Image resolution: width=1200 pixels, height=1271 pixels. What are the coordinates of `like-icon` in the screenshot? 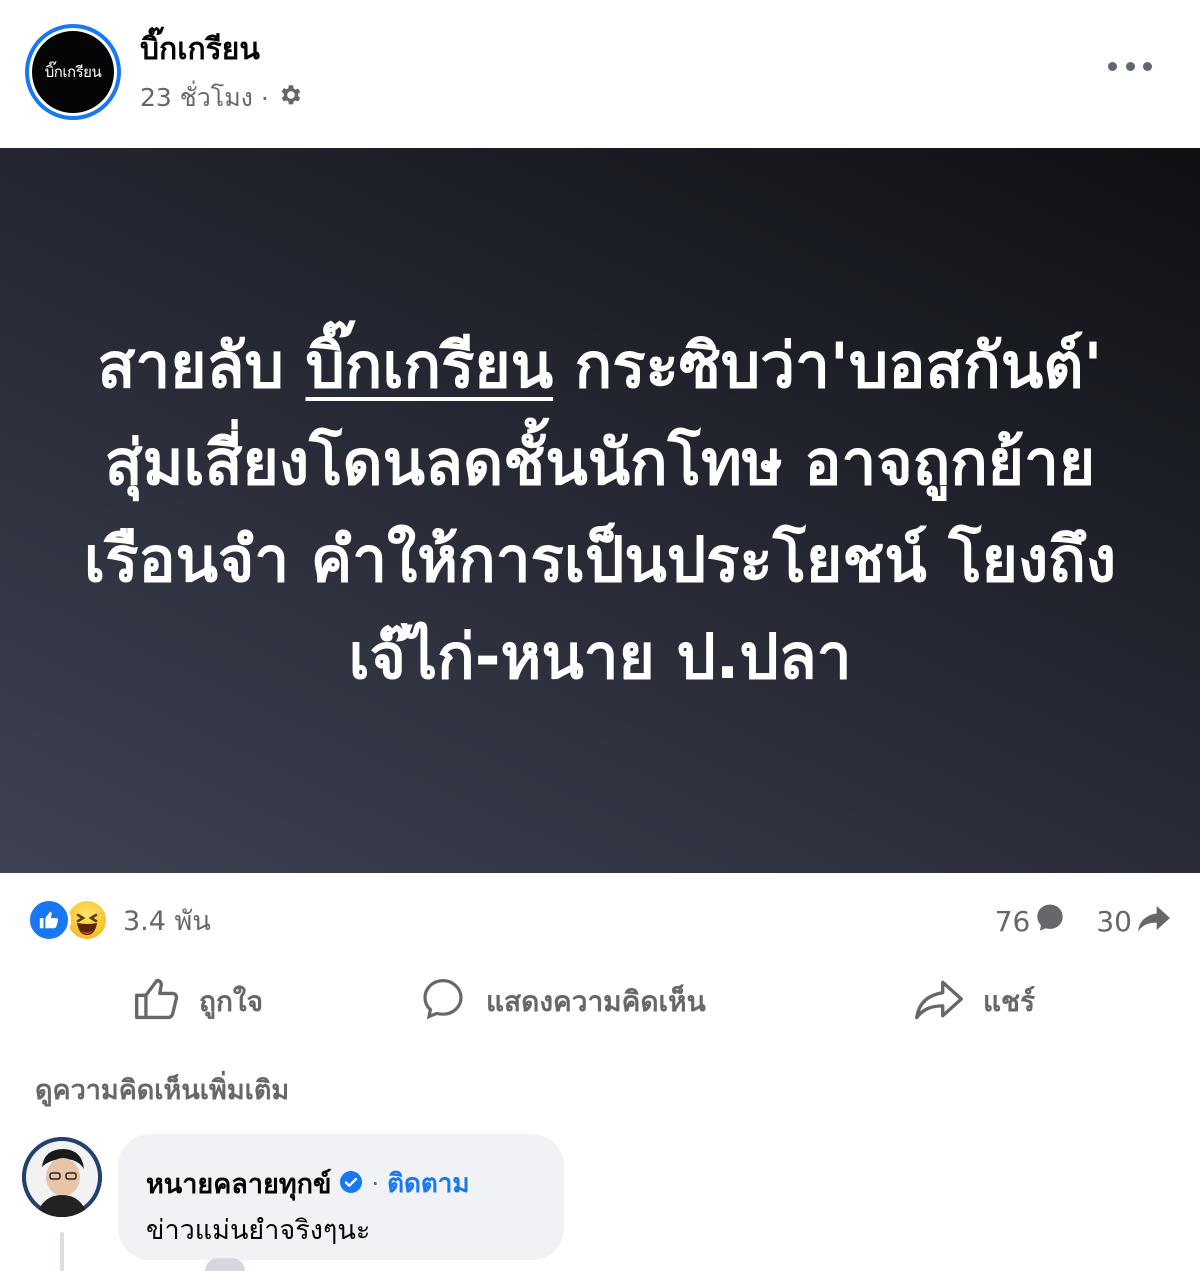 It's located at (49, 920).